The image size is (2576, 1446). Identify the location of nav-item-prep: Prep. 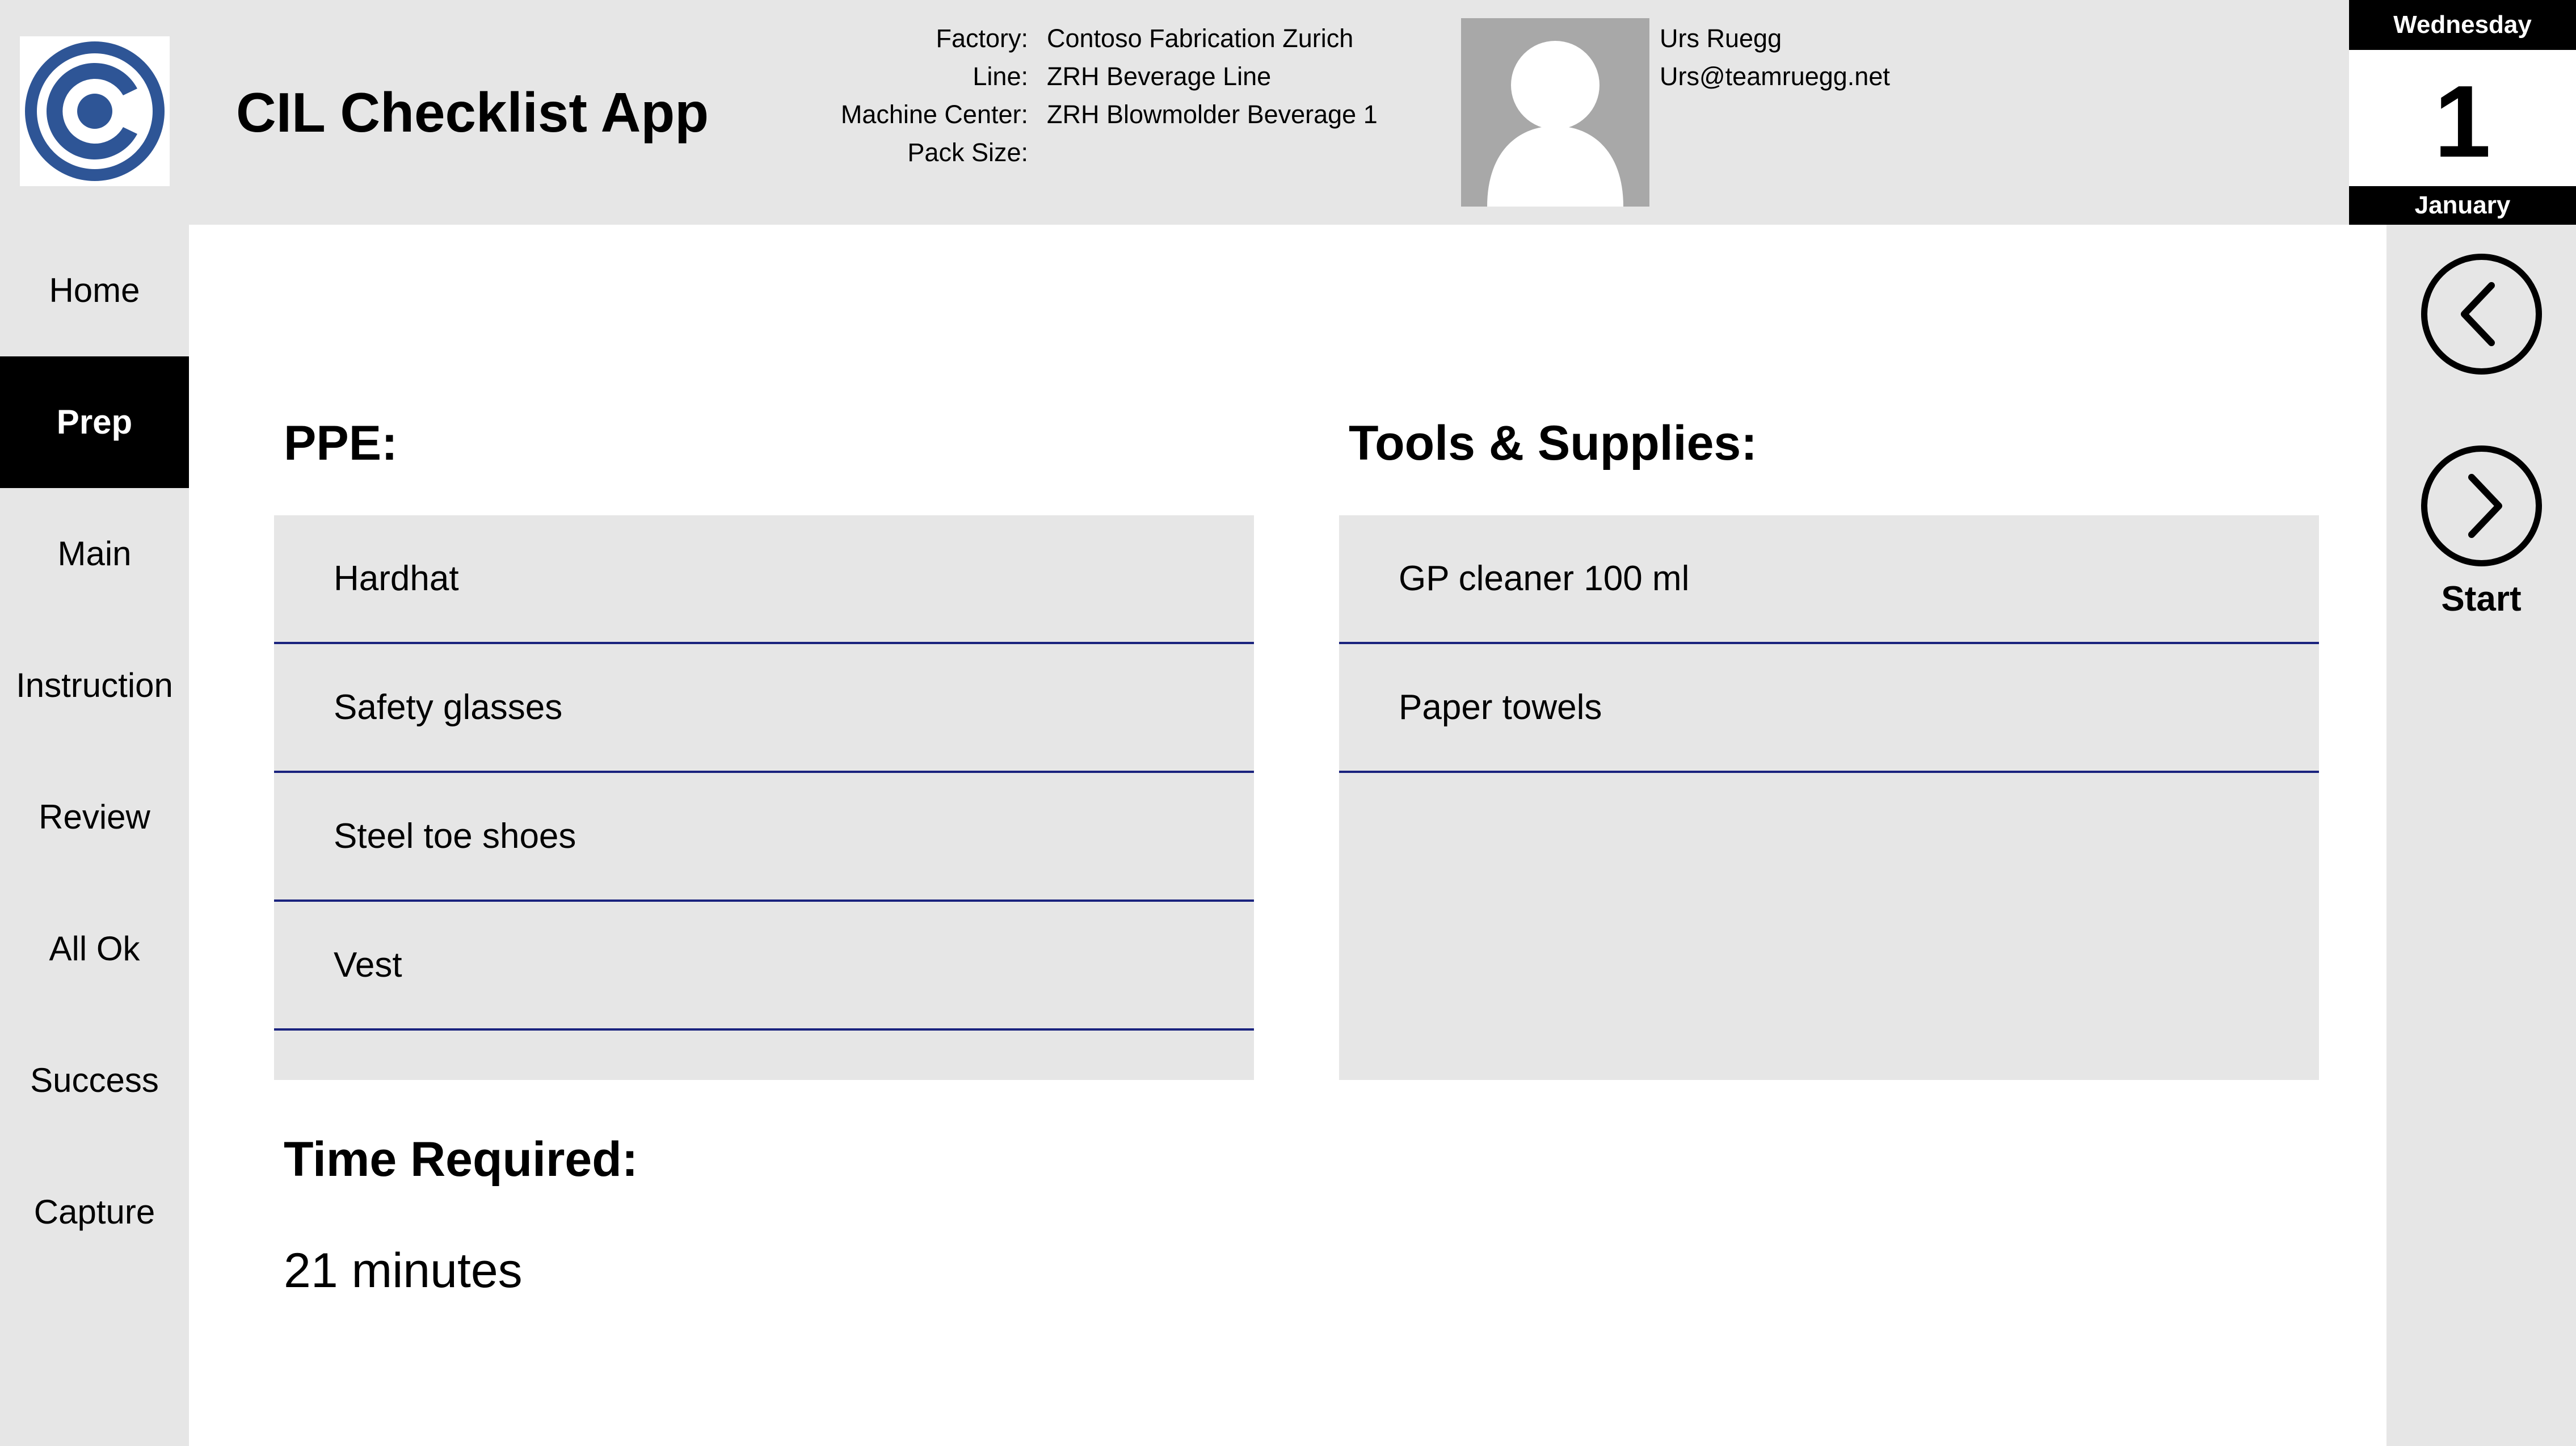
(94, 422).